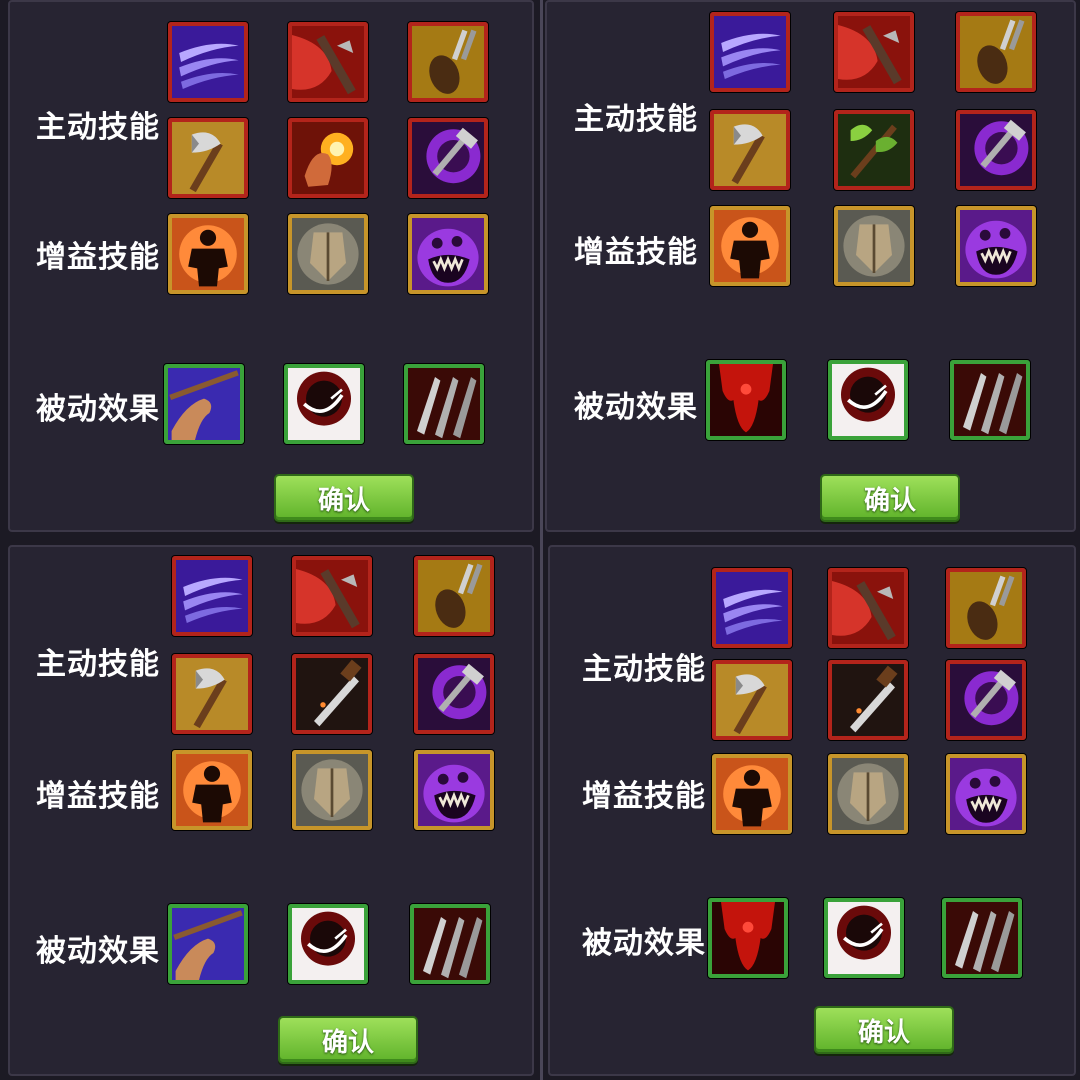 The image size is (1080, 1080). Describe the element at coordinates (874, 150) in the screenshot. I see `green-double-axe-icon` at that location.